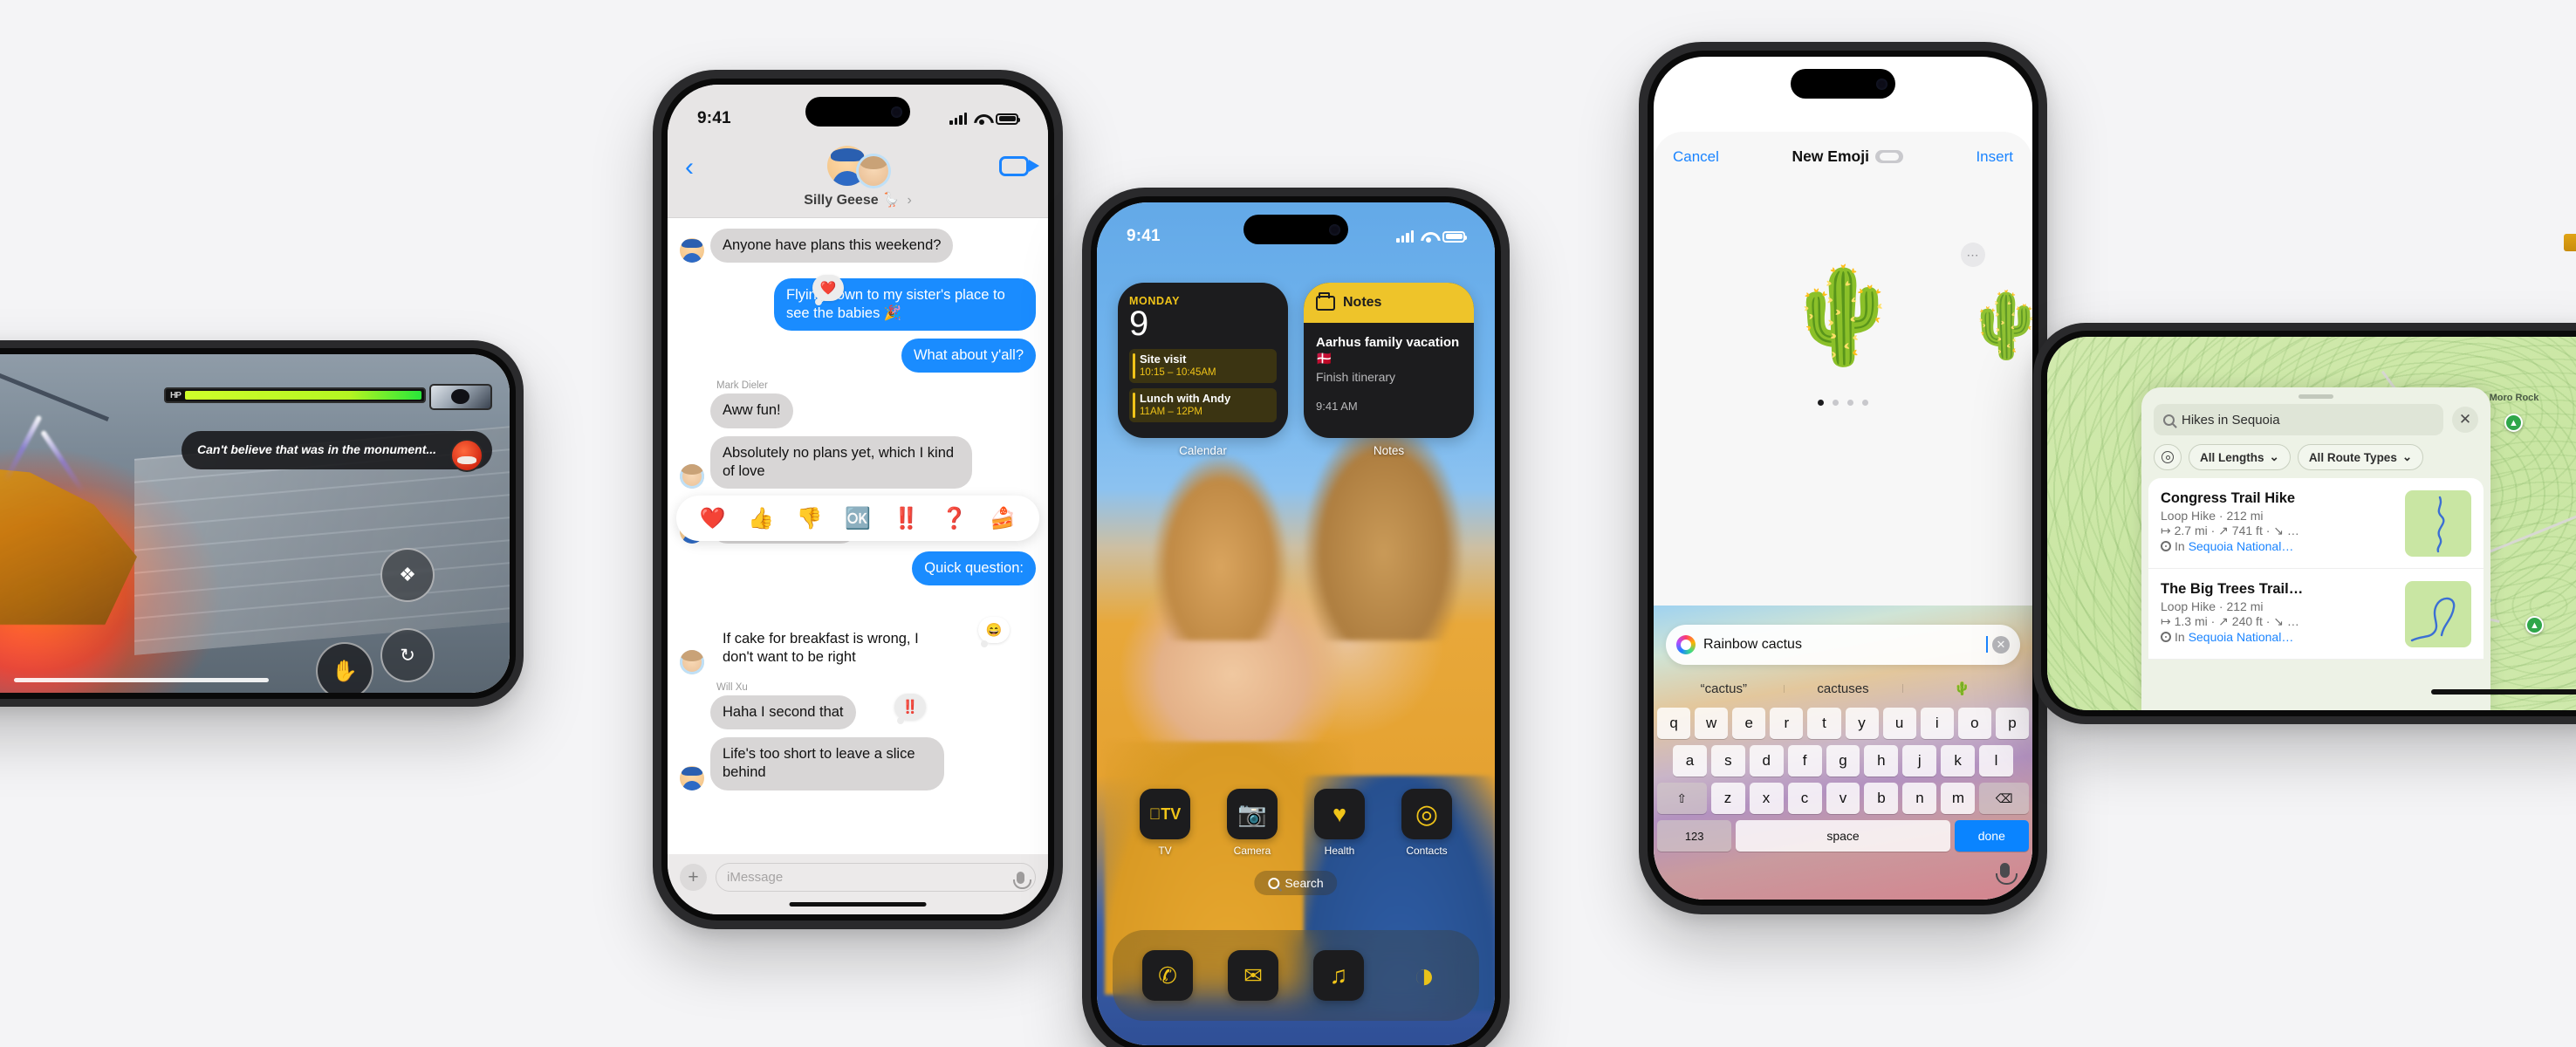 This screenshot has height=1047, width=2576. What do you see at coordinates (1919, 798) in the screenshot?
I see `key-n: n` at bounding box center [1919, 798].